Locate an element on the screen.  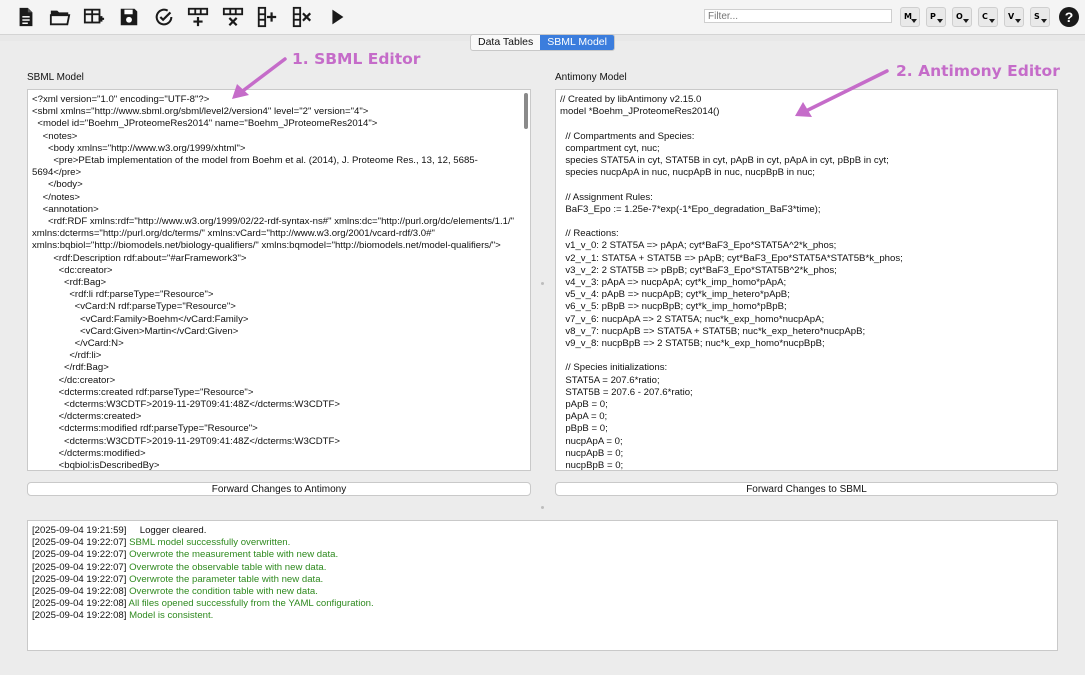
filter-input is located at coordinates (798, 16).